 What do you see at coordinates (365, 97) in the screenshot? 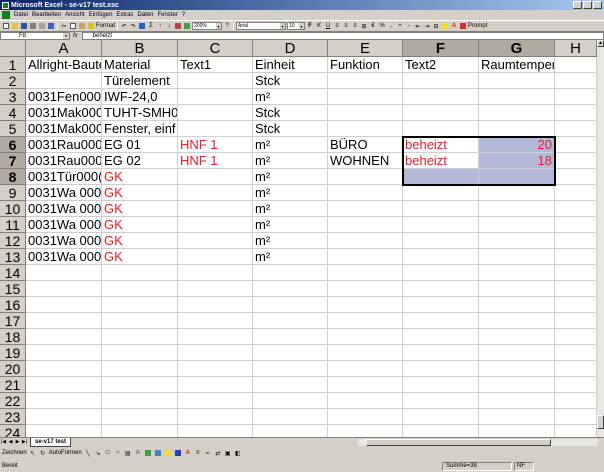
I see `cell-e3` at bounding box center [365, 97].